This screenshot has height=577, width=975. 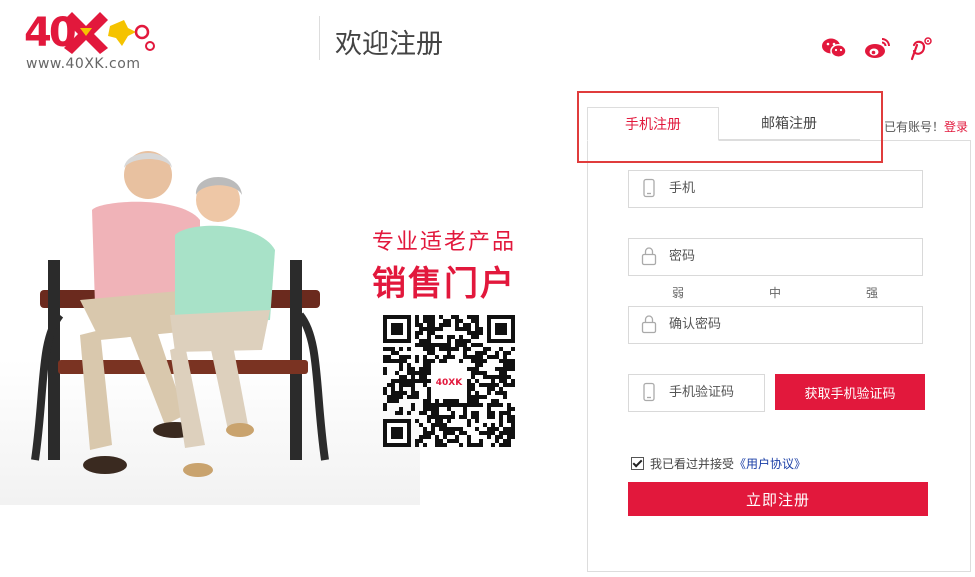 I want to click on qr-center-logo: 40XK, so click(x=449, y=383).